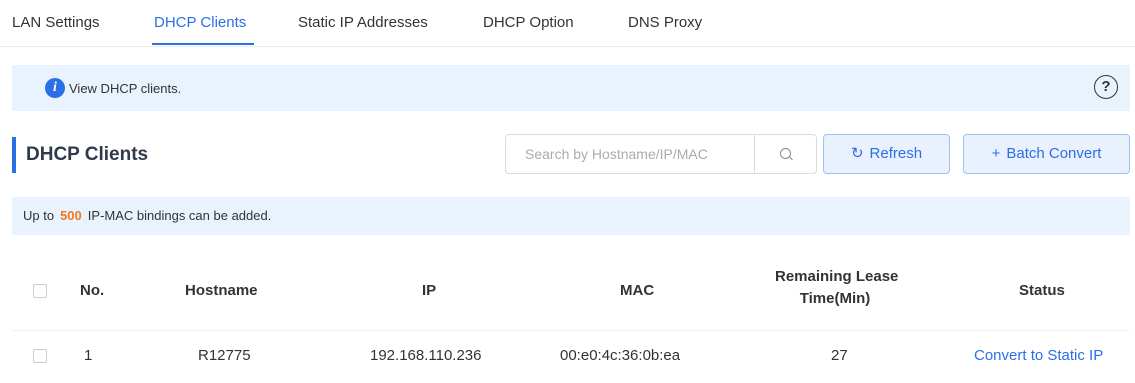 The image size is (1135, 383). Describe the element at coordinates (224, 355) in the screenshot. I see `cell-hostname: R12775` at that location.